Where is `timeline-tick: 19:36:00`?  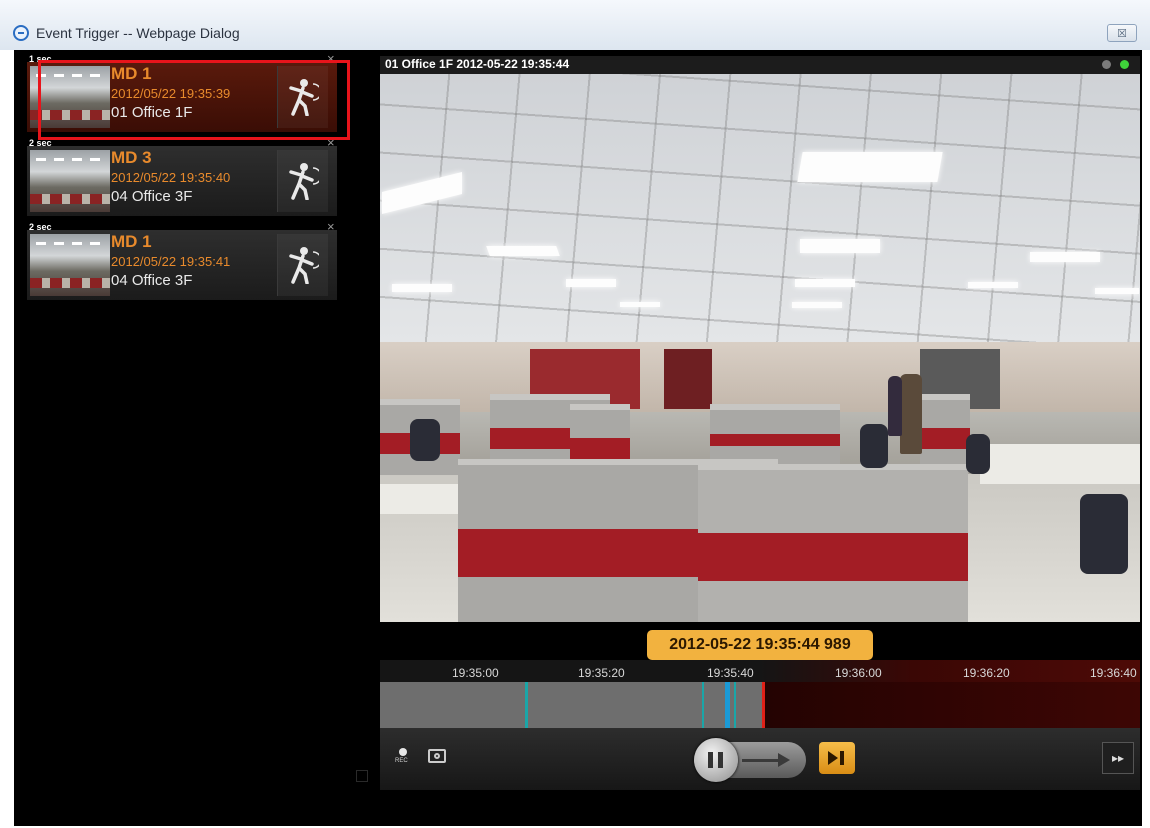 timeline-tick: 19:36:00 is located at coordinates (858, 673).